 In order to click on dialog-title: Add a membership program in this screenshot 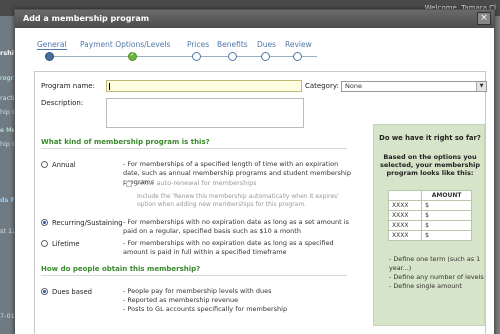, I will do `click(254, 19)`.